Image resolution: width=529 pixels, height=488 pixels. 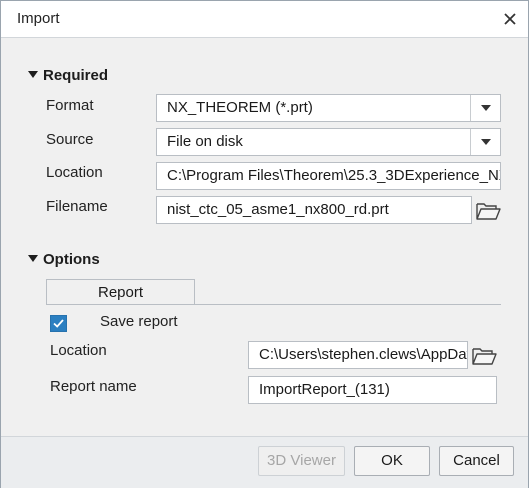 I want to click on format-select: NX_THEOREM (*.prt), so click(x=328, y=108).